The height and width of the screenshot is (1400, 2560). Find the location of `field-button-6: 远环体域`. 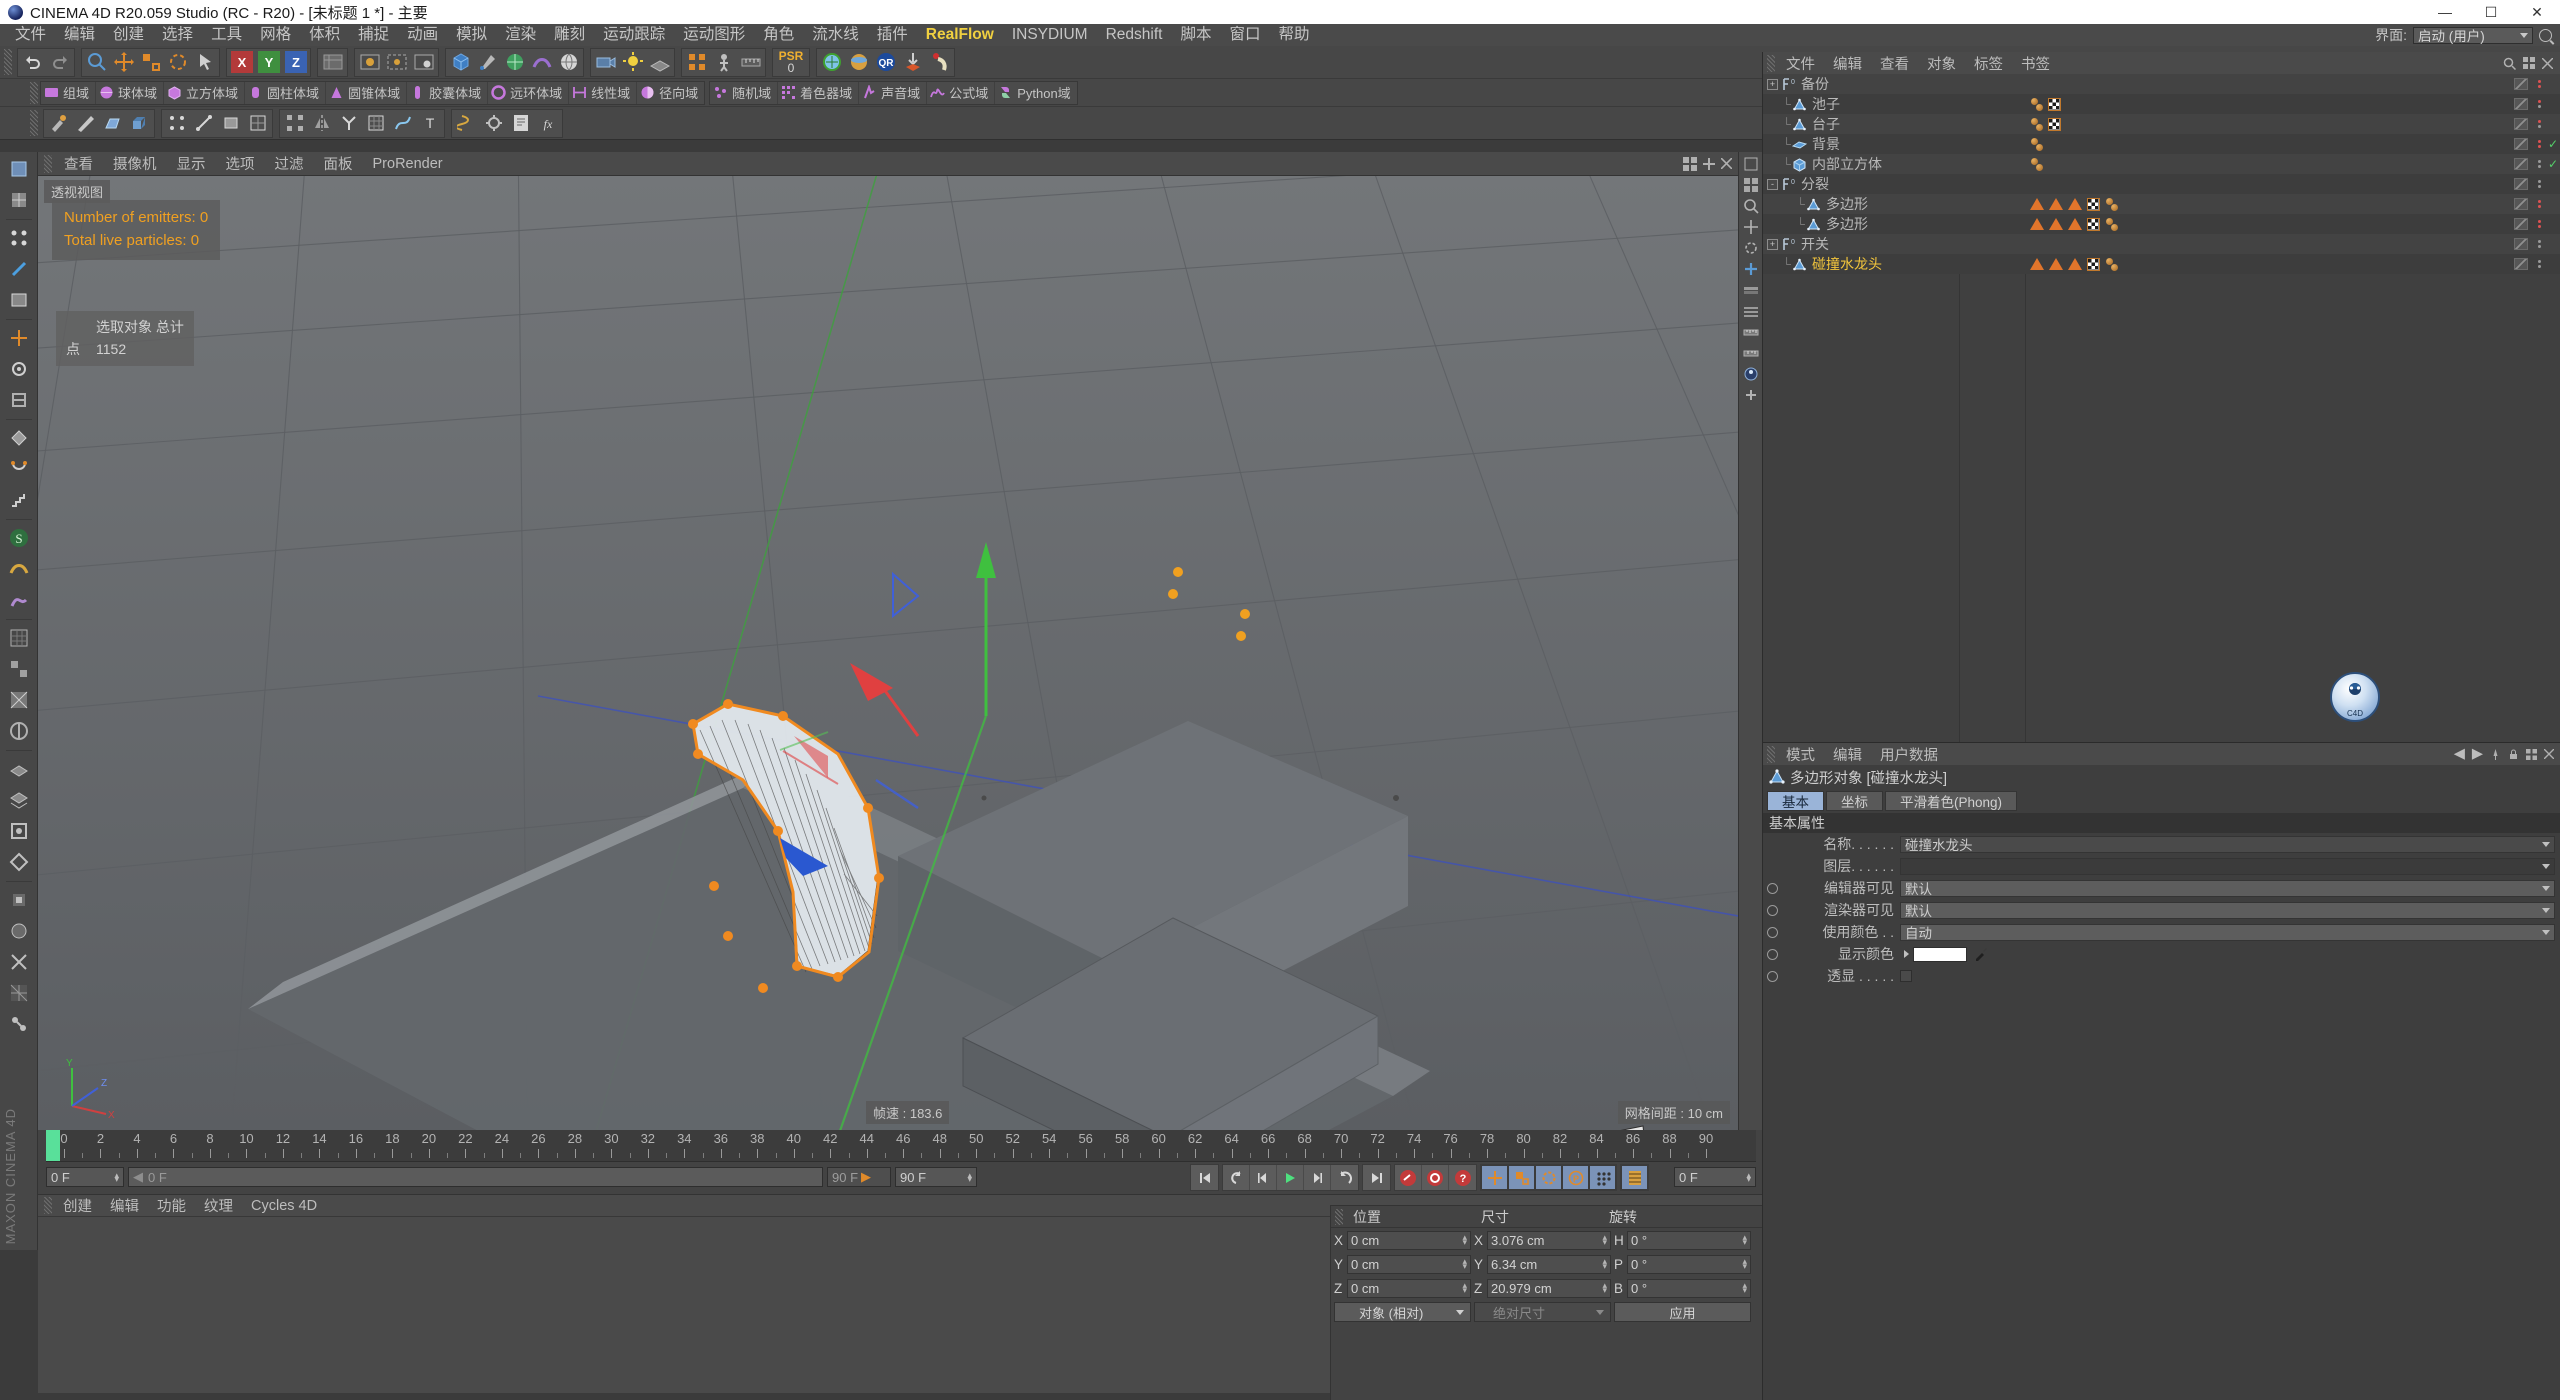

field-button-6: 远环体域 is located at coordinates (529, 92).